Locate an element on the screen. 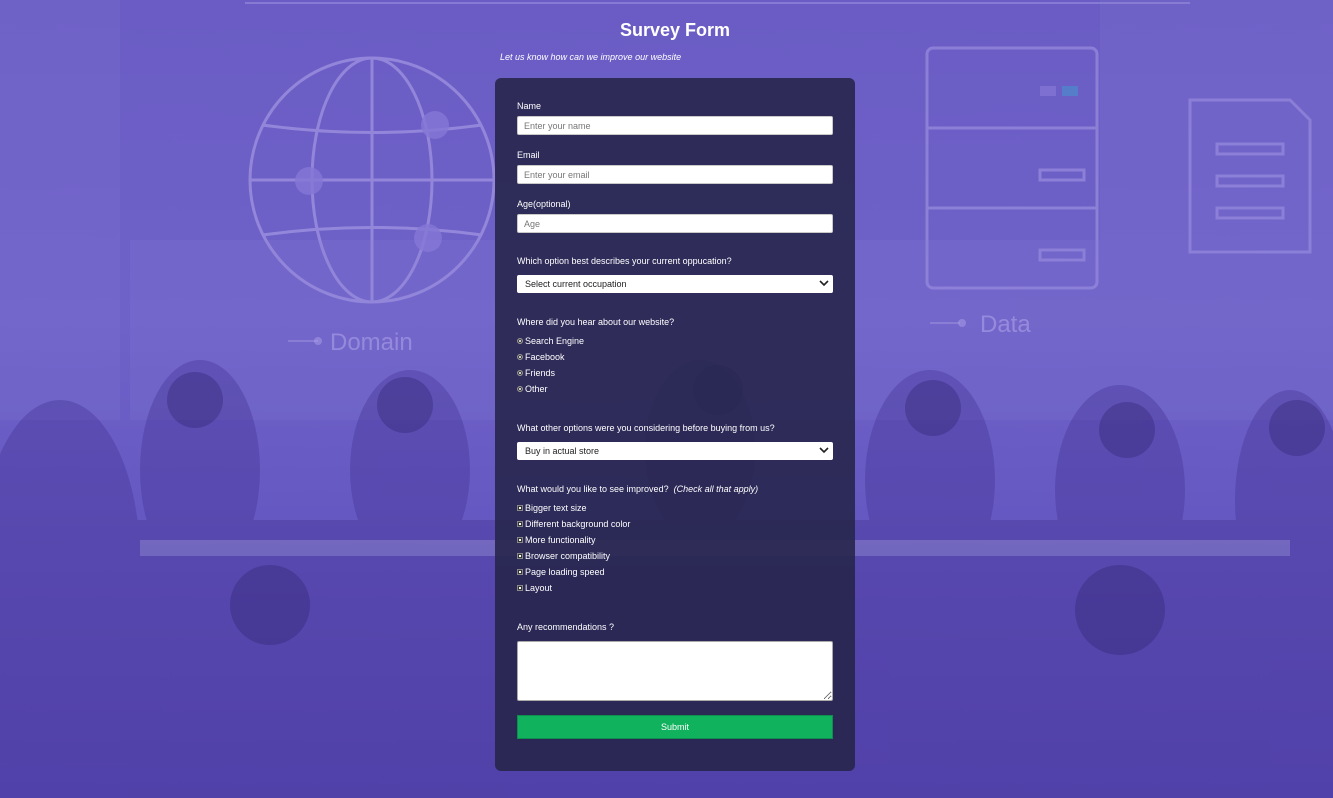  occupation-select: Select current occupation is located at coordinates (675, 284).